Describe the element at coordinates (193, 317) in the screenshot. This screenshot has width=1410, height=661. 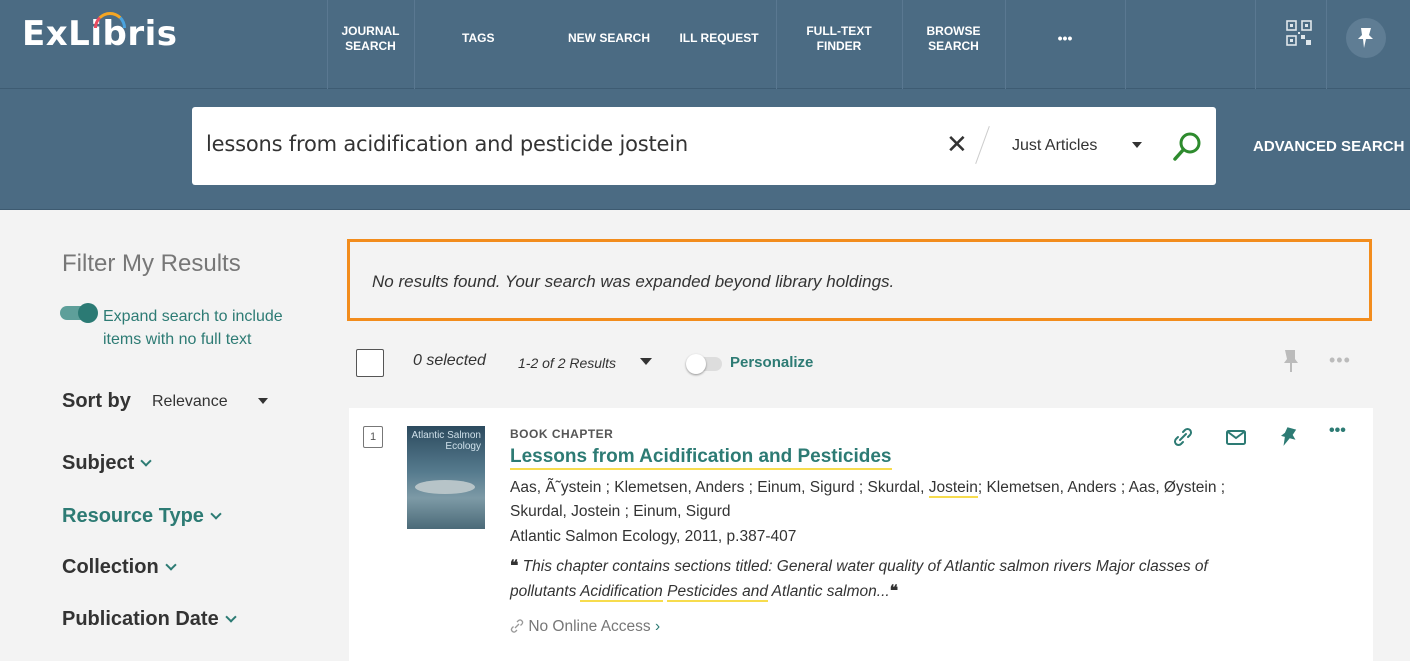
I see `expand-search-label: Expand search to include` at that location.